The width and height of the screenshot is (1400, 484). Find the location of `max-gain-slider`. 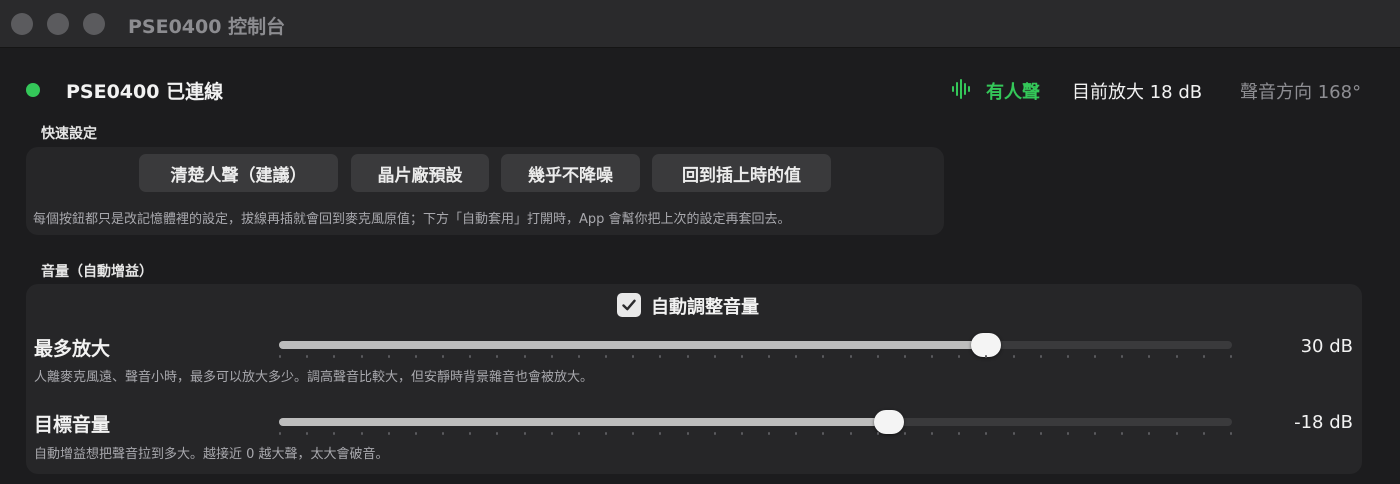

max-gain-slider is located at coordinates (755, 345).